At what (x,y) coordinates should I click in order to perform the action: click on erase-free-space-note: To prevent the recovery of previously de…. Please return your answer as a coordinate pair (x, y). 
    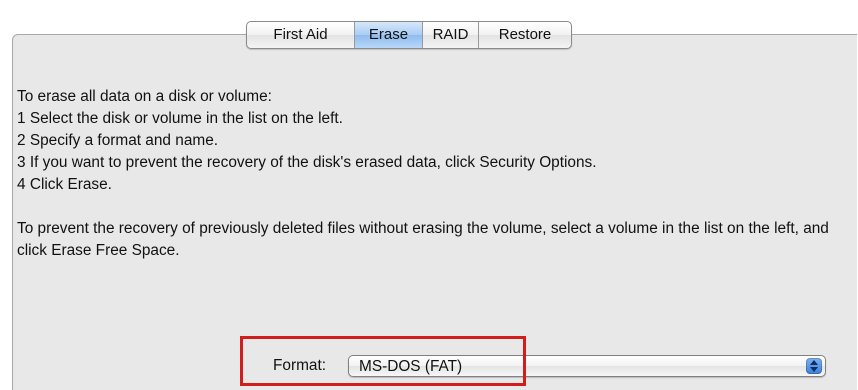
    Looking at the image, I should click on (423, 239).